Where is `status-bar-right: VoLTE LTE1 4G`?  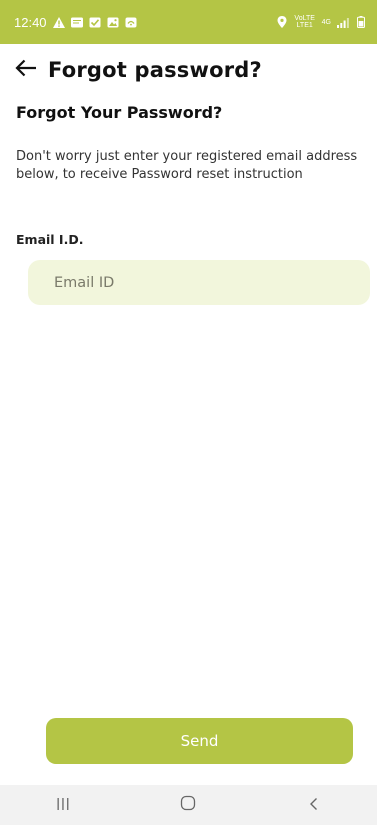 status-bar-right: VoLTE LTE1 4G is located at coordinates (321, 22).